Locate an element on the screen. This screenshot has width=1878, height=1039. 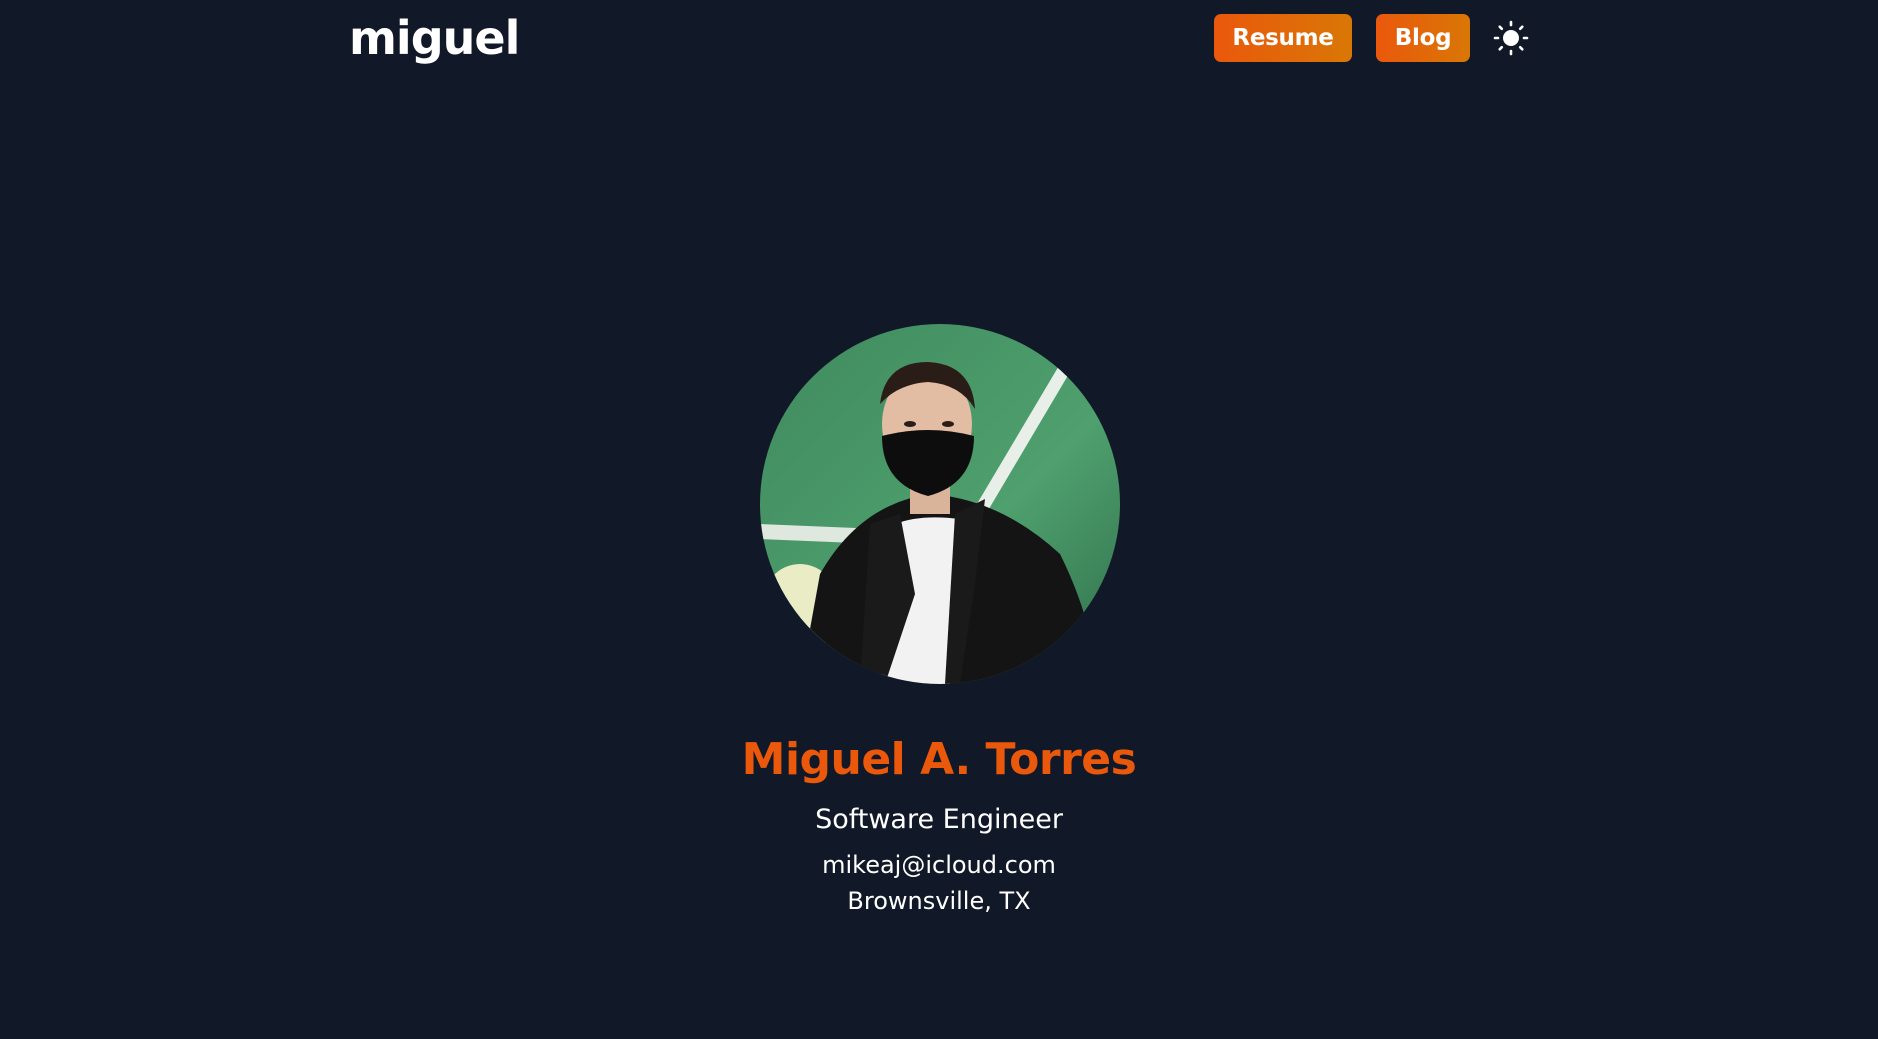
profile-email: mikeaj@icloud.com is located at coordinates (939, 865).